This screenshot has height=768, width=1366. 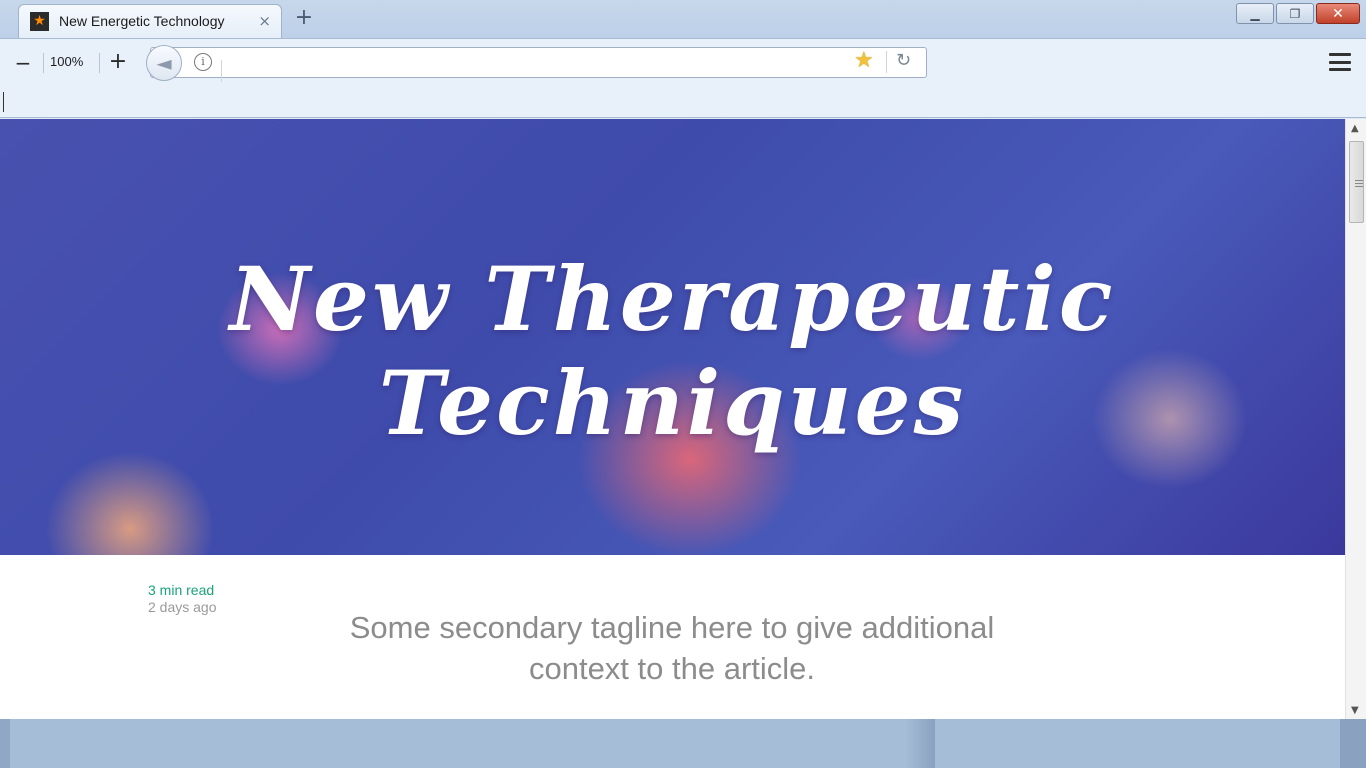 What do you see at coordinates (1255, 13) in the screenshot?
I see `minimize-button: ▁` at bounding box center [1255, 13].